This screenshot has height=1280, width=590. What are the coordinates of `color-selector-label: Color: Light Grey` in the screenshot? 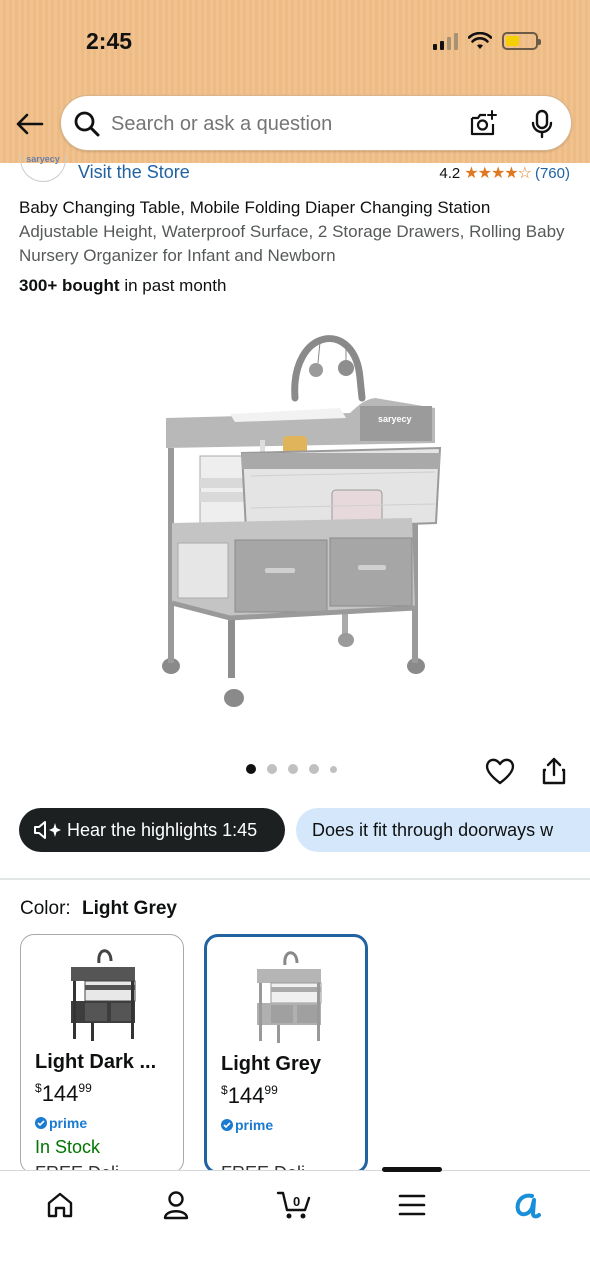 It's located at (98, 909).